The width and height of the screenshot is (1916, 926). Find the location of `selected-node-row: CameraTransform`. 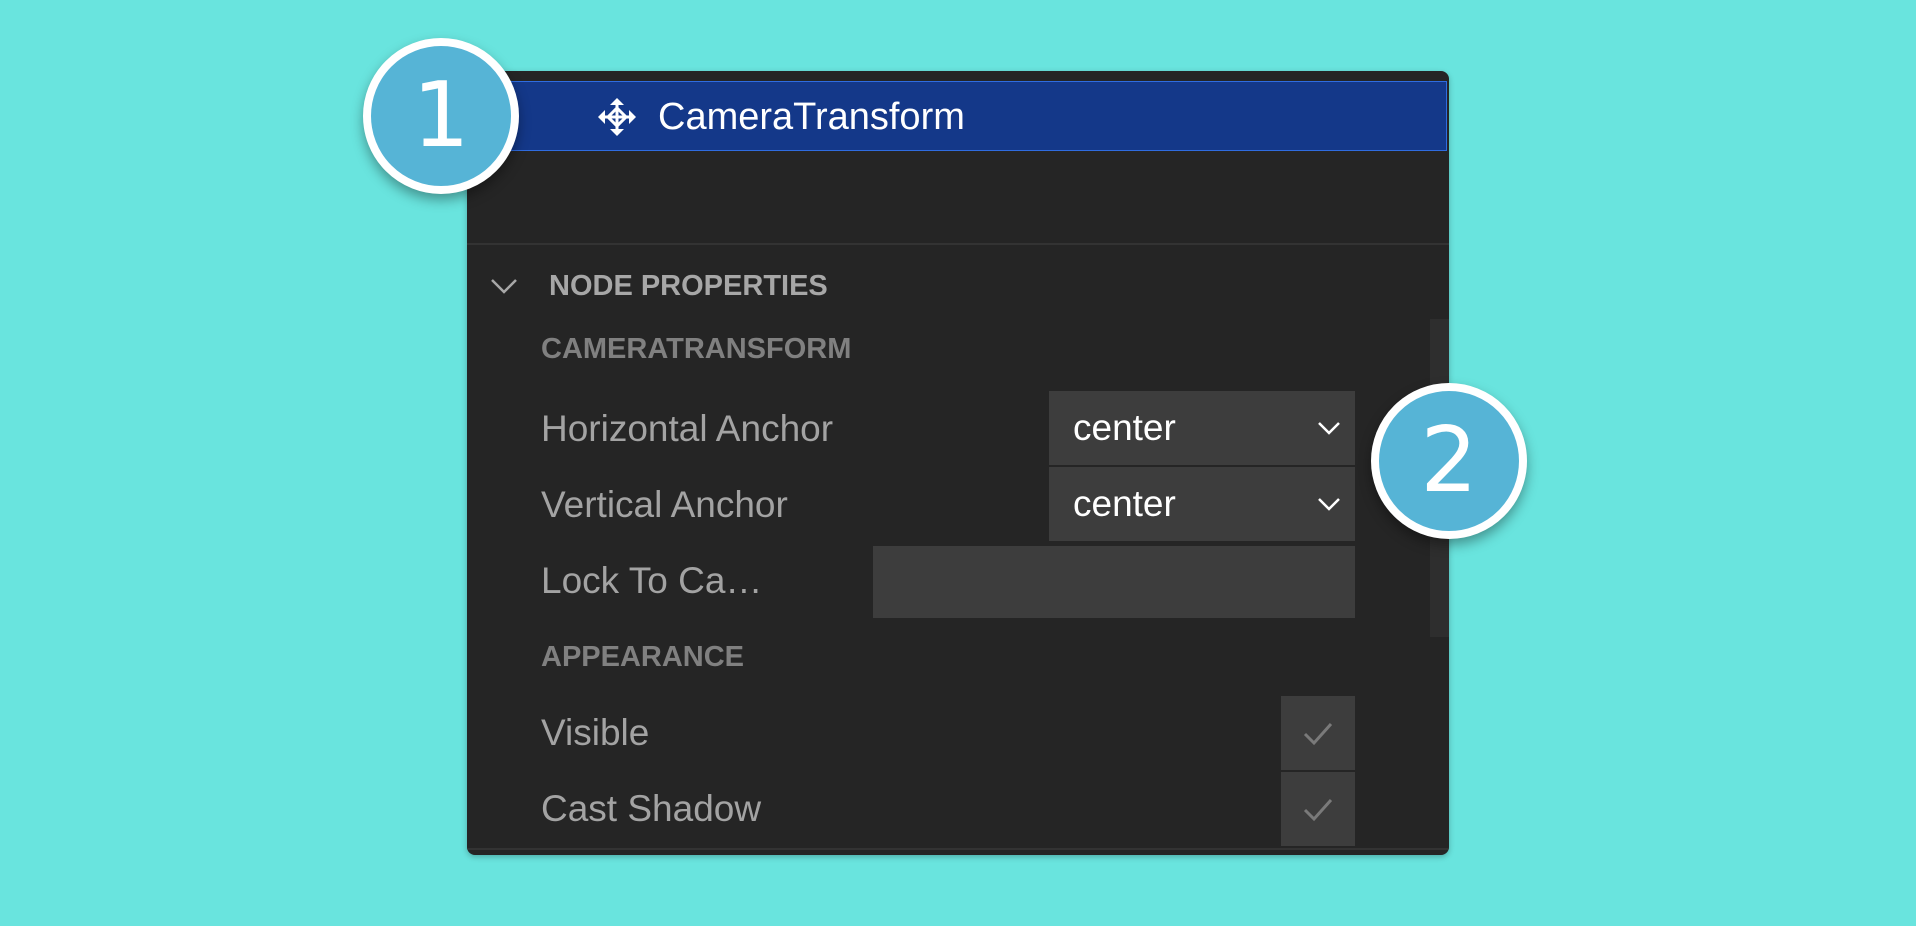

selected-node-row: CameraTransform is located at coordinates (957, 116).